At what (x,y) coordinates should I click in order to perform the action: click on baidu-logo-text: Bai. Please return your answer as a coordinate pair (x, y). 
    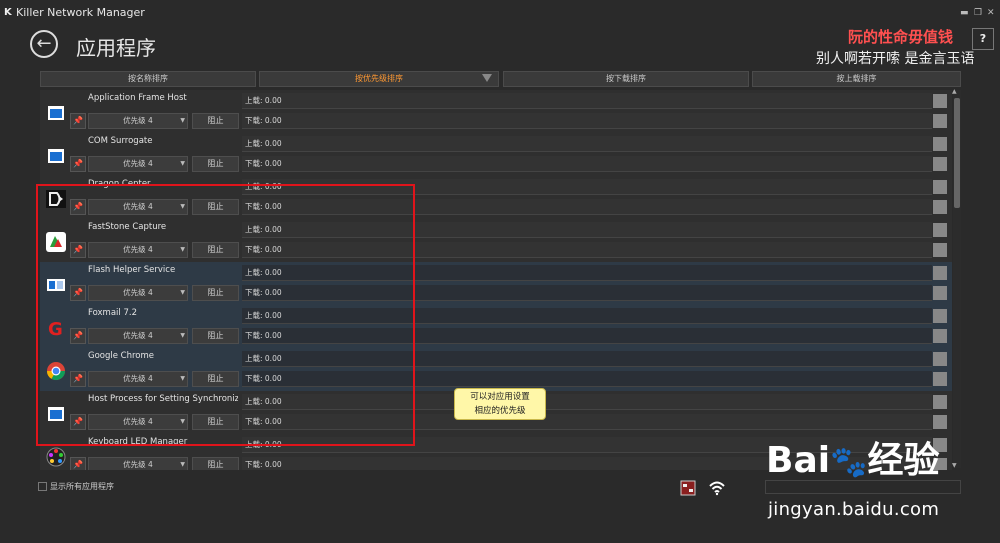
    Looking at the image, I should click on (798, 460).